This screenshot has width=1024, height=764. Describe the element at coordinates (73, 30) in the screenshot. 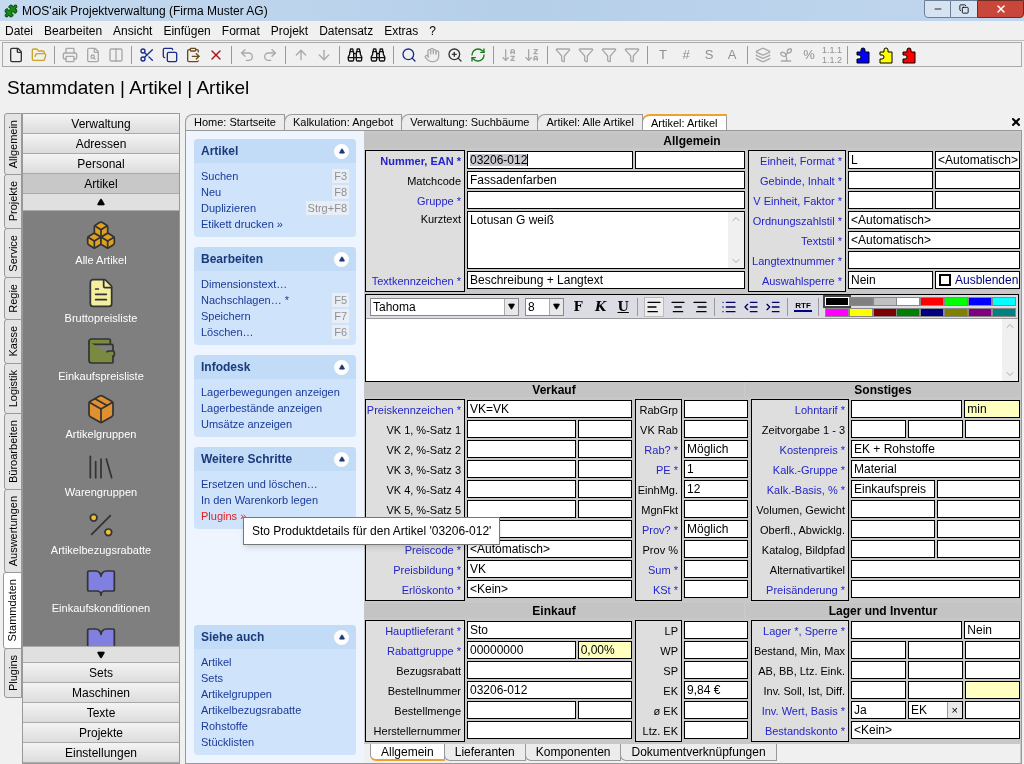

I see `menu-item: Bearbeiten` at that location.